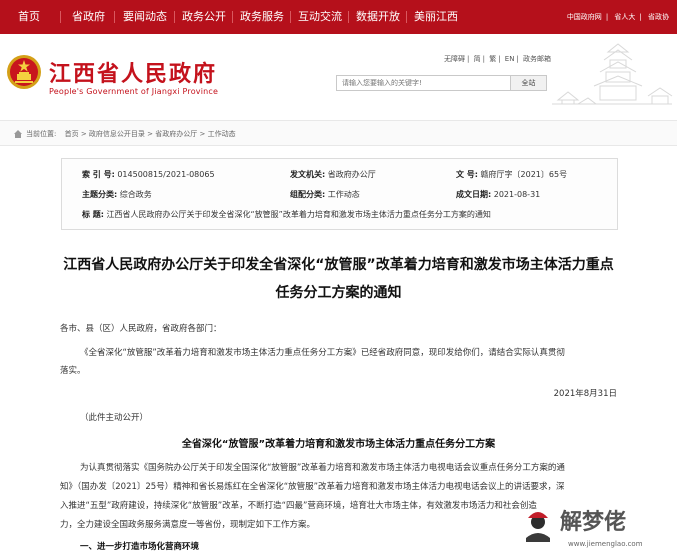 The height and width of the screenshot is (557, 677). Describe the element at coordinates (141, 329) in the screenshot. I see `article-greeting: 各市、县（区）人民政府，省政府各部门：` at that location.